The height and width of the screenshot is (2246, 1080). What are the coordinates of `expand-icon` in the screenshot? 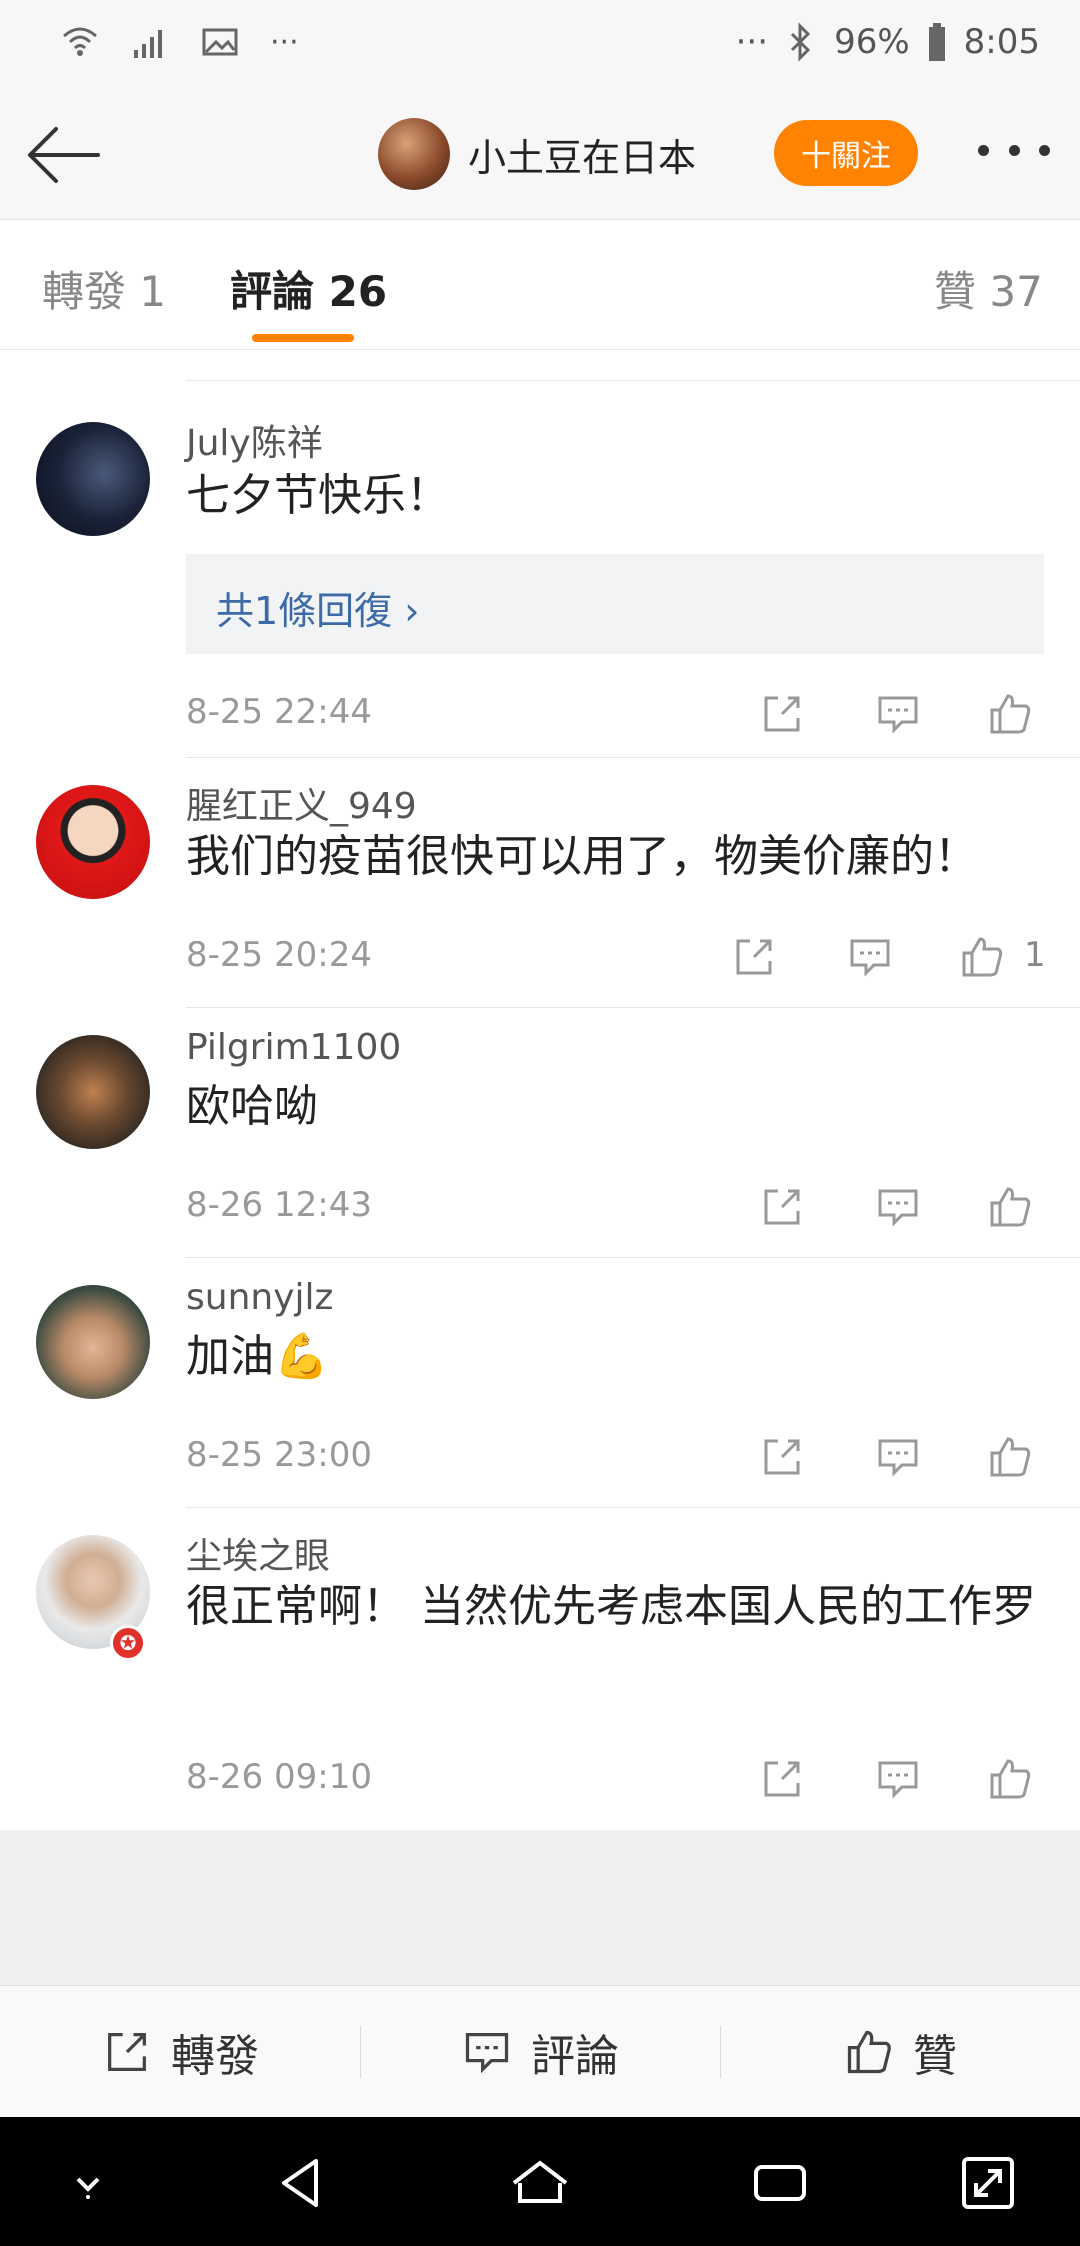 It's located at (988, 2183).